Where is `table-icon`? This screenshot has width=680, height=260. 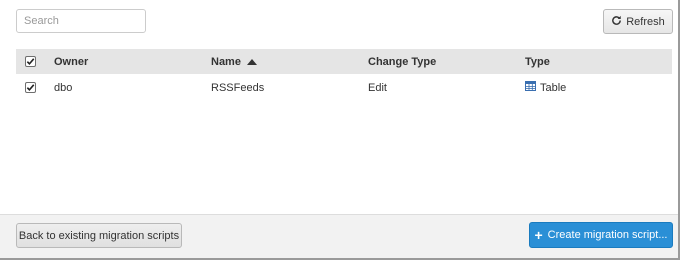
table-icon is located at coordinates (532, 87).